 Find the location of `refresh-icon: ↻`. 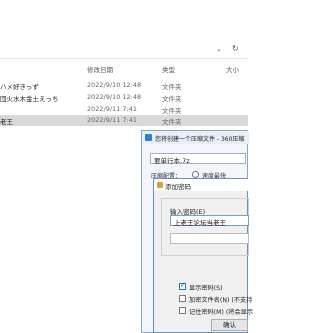

refresh-icon: ↻ is located at coordinates (235, 48).